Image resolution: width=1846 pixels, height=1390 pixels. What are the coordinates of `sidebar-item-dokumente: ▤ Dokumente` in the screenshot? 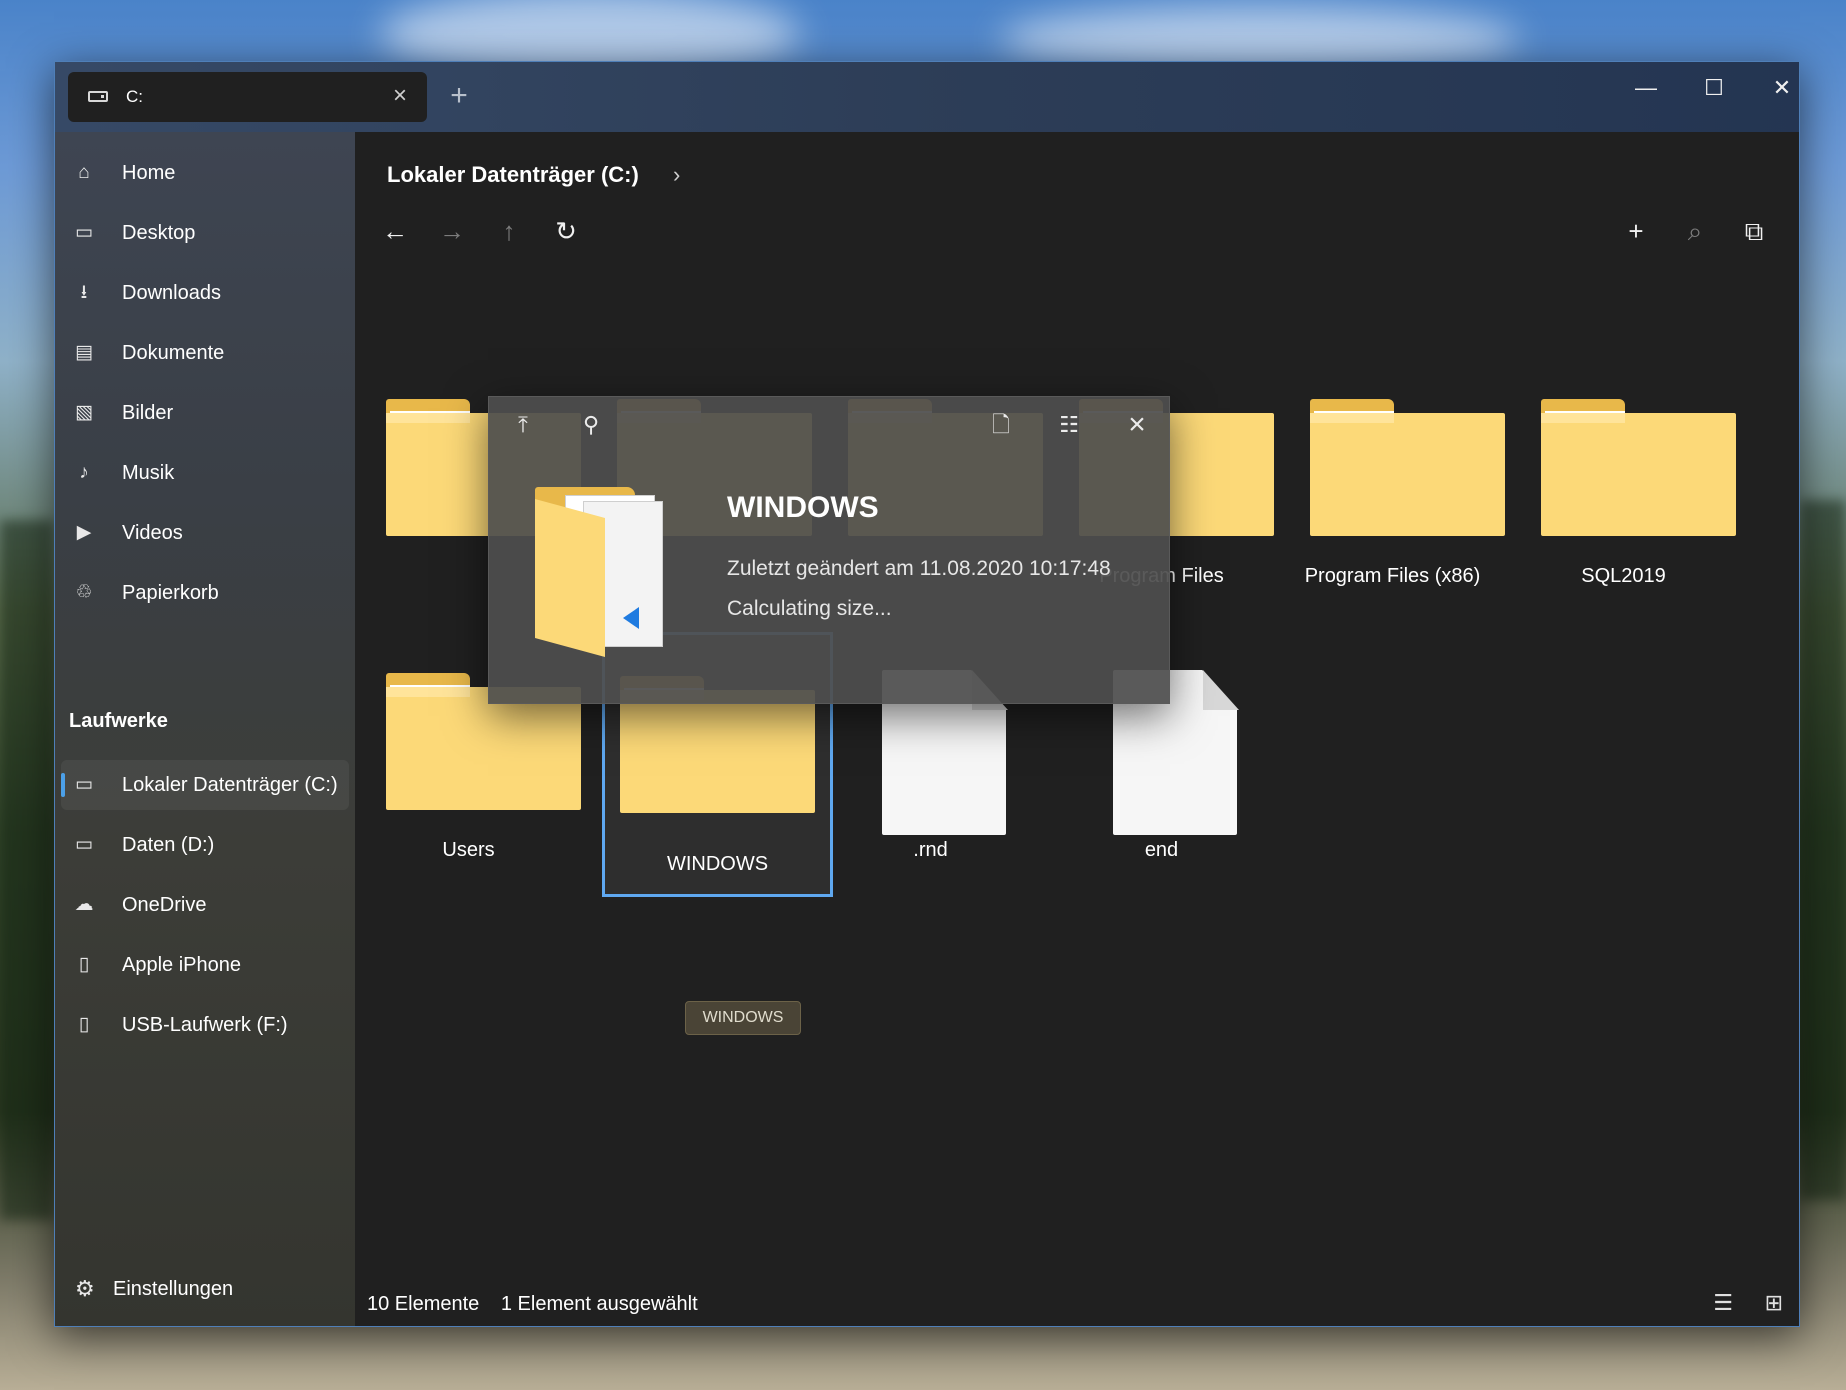 It's located at (205, 353).